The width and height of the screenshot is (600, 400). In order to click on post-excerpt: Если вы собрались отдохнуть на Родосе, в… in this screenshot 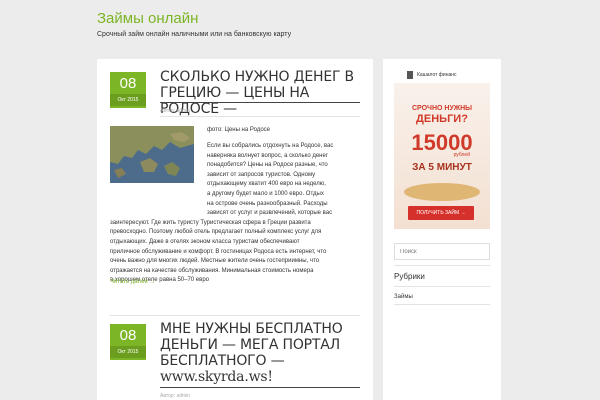, I will do `click(232, 214)`.